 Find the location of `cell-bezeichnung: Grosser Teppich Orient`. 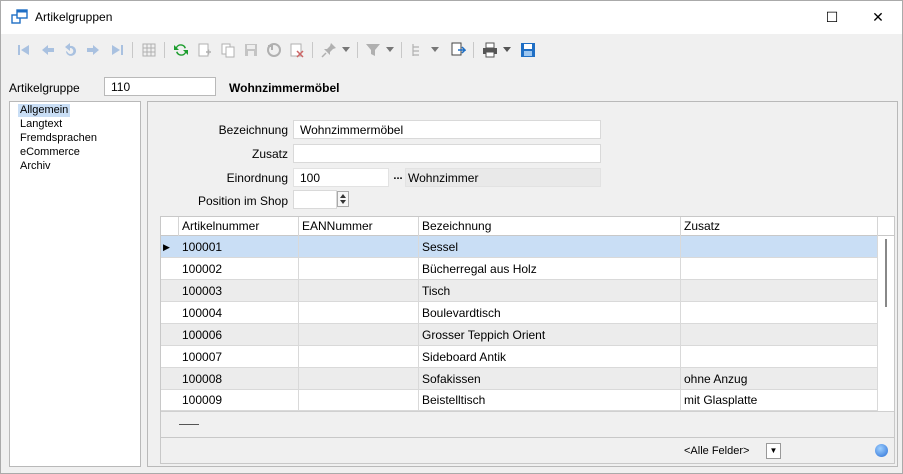

cell-bezeichnung: Grosser Teppich Orient is located at coordinates (550, 335).